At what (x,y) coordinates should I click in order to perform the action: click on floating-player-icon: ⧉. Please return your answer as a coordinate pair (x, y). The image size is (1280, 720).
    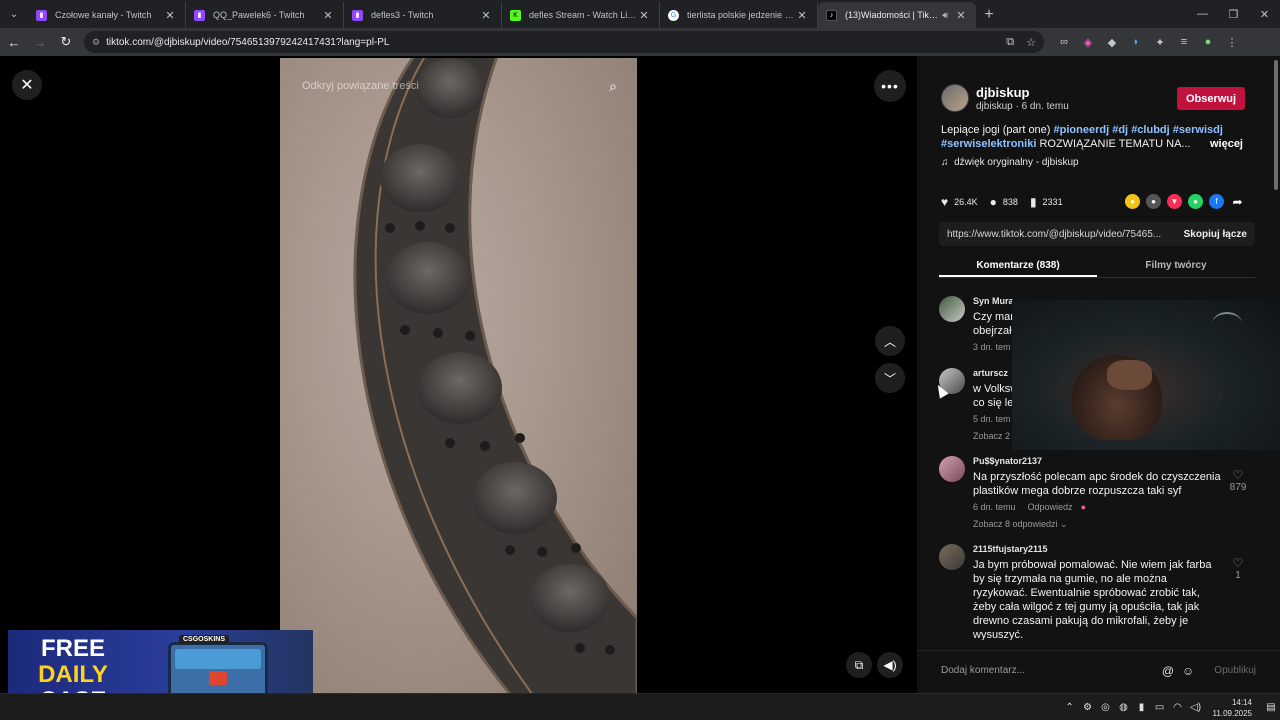
    Looking at the image, I should click on (859, 665).